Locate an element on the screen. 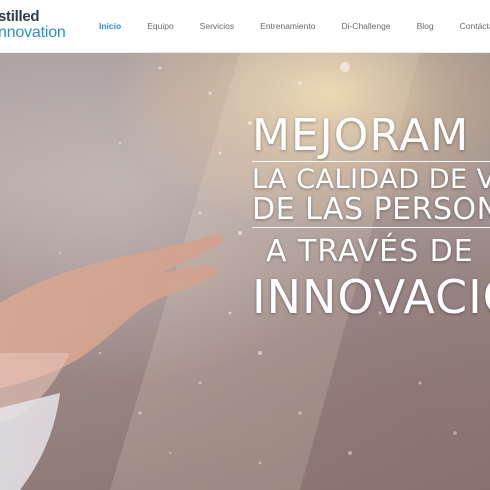 The height and width of the screenshot is (490, 490). nav-item-inicio: Inicio is located at coordinates (110, 26).